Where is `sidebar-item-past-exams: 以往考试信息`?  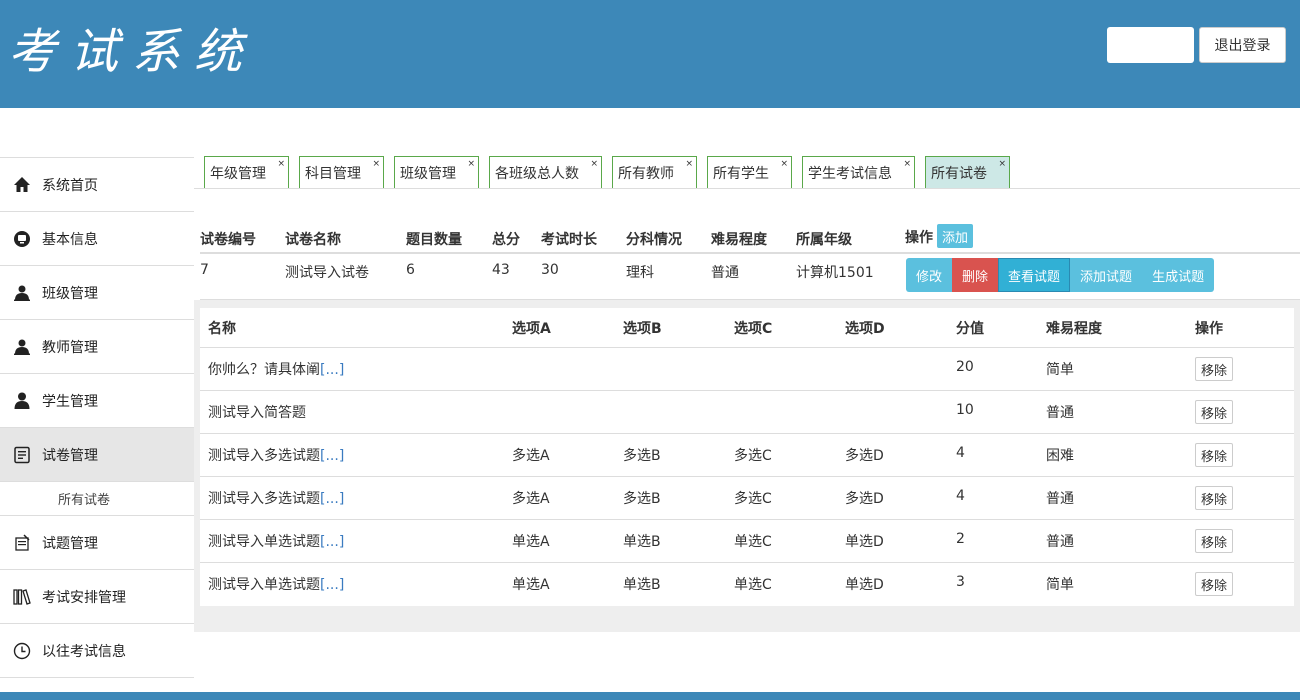
sidebar-item-past-exams: 以往考试信息 is located at coordinates (97, 651).